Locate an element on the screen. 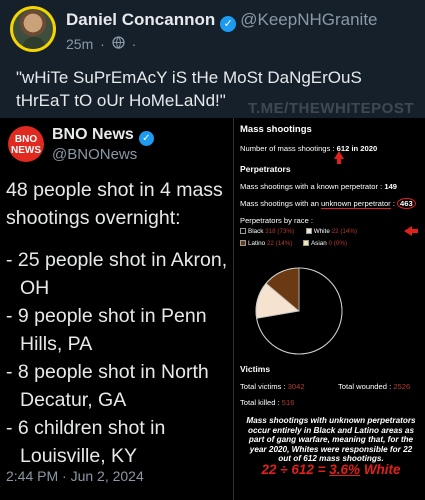  quote-author-handle: @BNONews is located at coordinates (95, 154).